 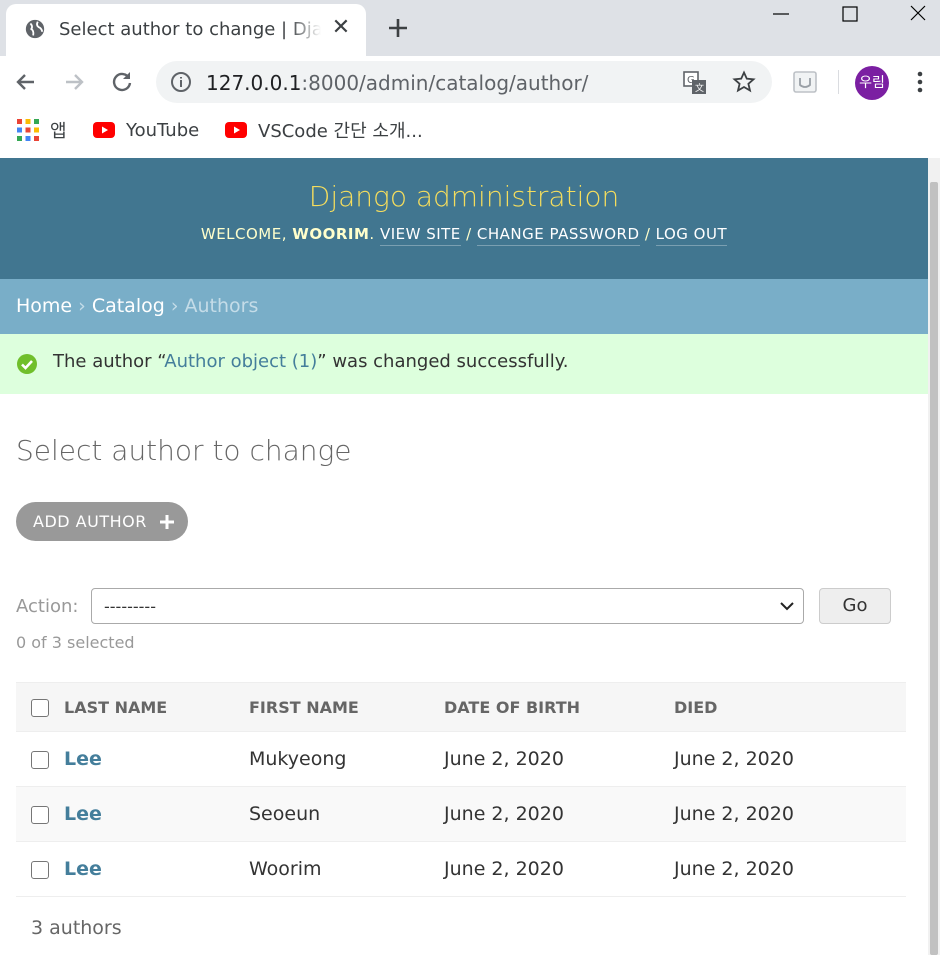 I want to click on address-bar: 127.0.0.1:8000/admin/catalog/author/ G 文, so click(x=464, y=82).